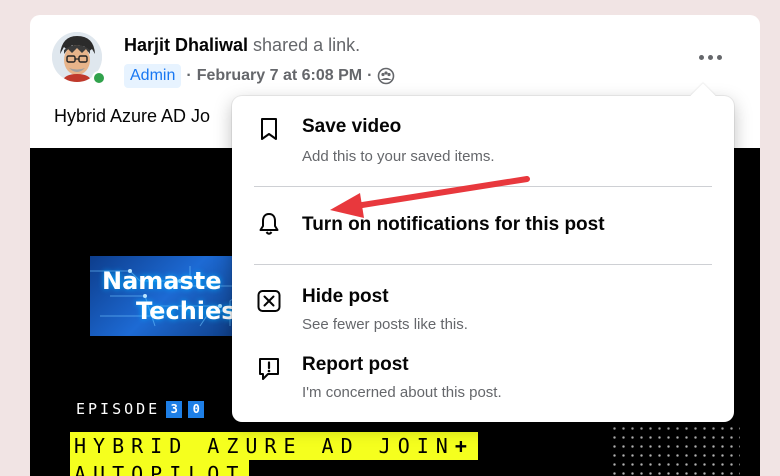 The image size is (780, 476). What do you see at coordinates (269, 369) in the screenshot?
I see `report-icon` at bounding box center [269, 369].